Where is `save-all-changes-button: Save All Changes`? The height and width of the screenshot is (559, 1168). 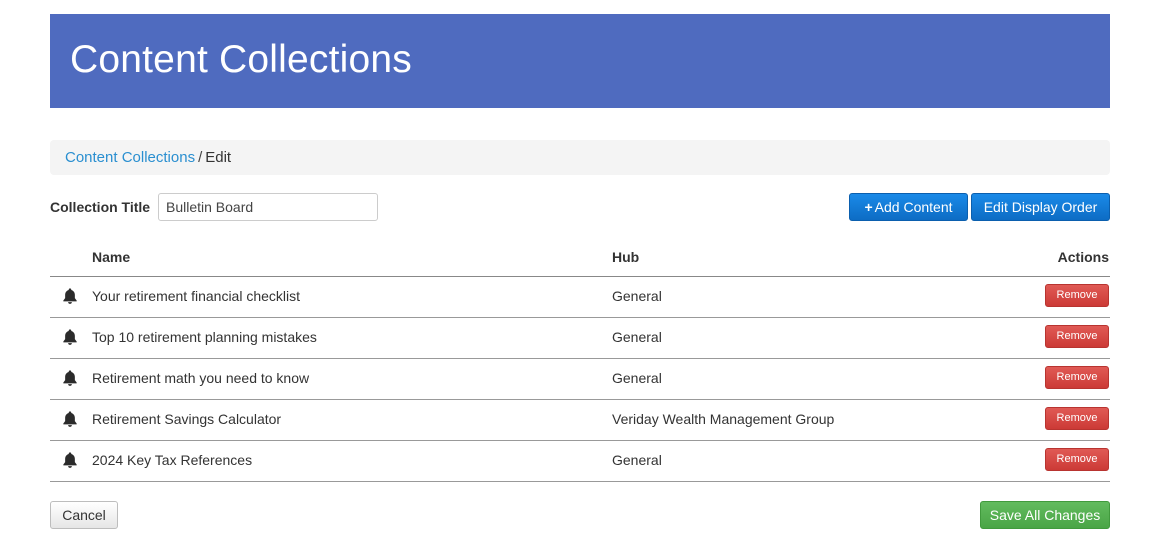
save-all-changes-button: Save All Changes is located at coordinates (1045, 515).